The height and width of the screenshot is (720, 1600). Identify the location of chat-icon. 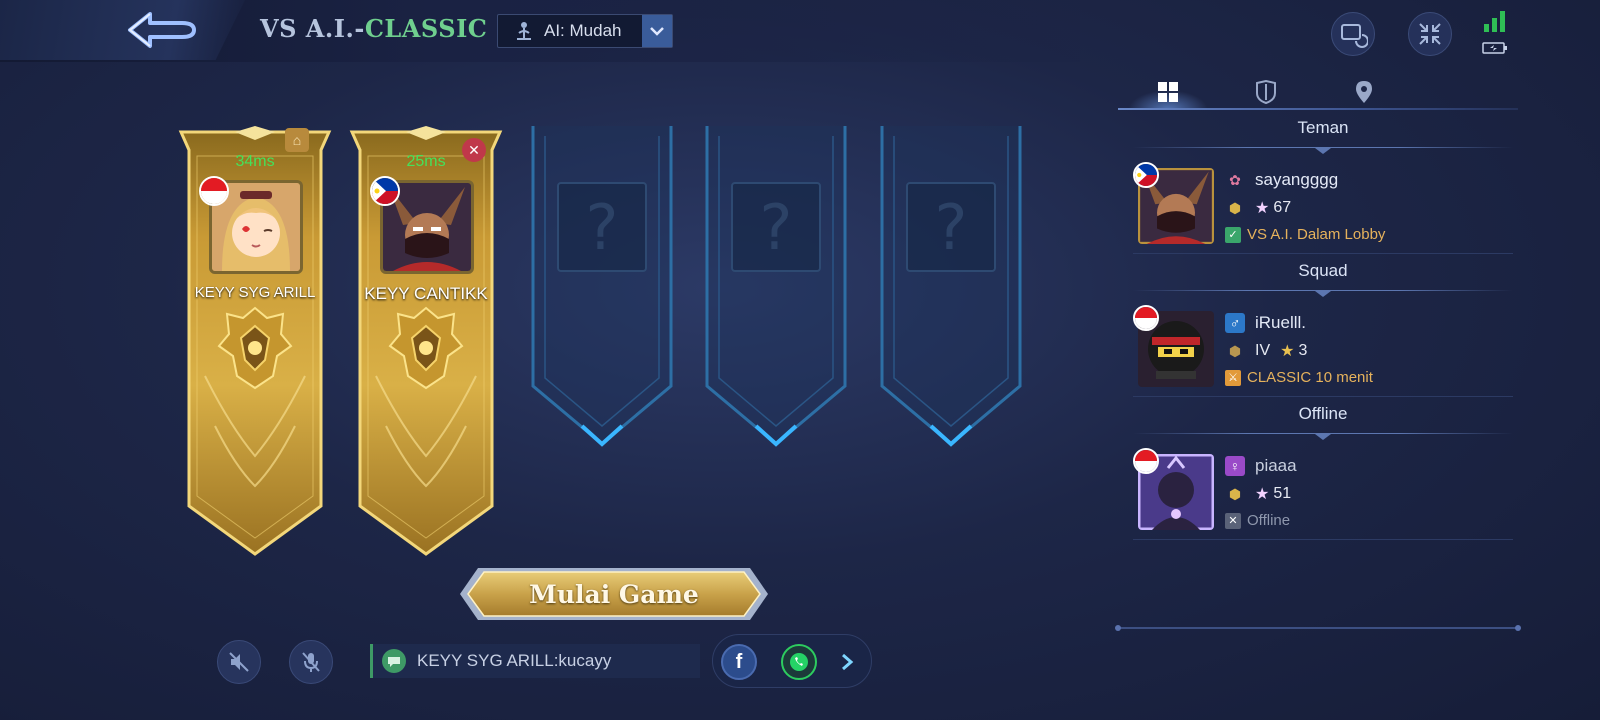
(394, 661).